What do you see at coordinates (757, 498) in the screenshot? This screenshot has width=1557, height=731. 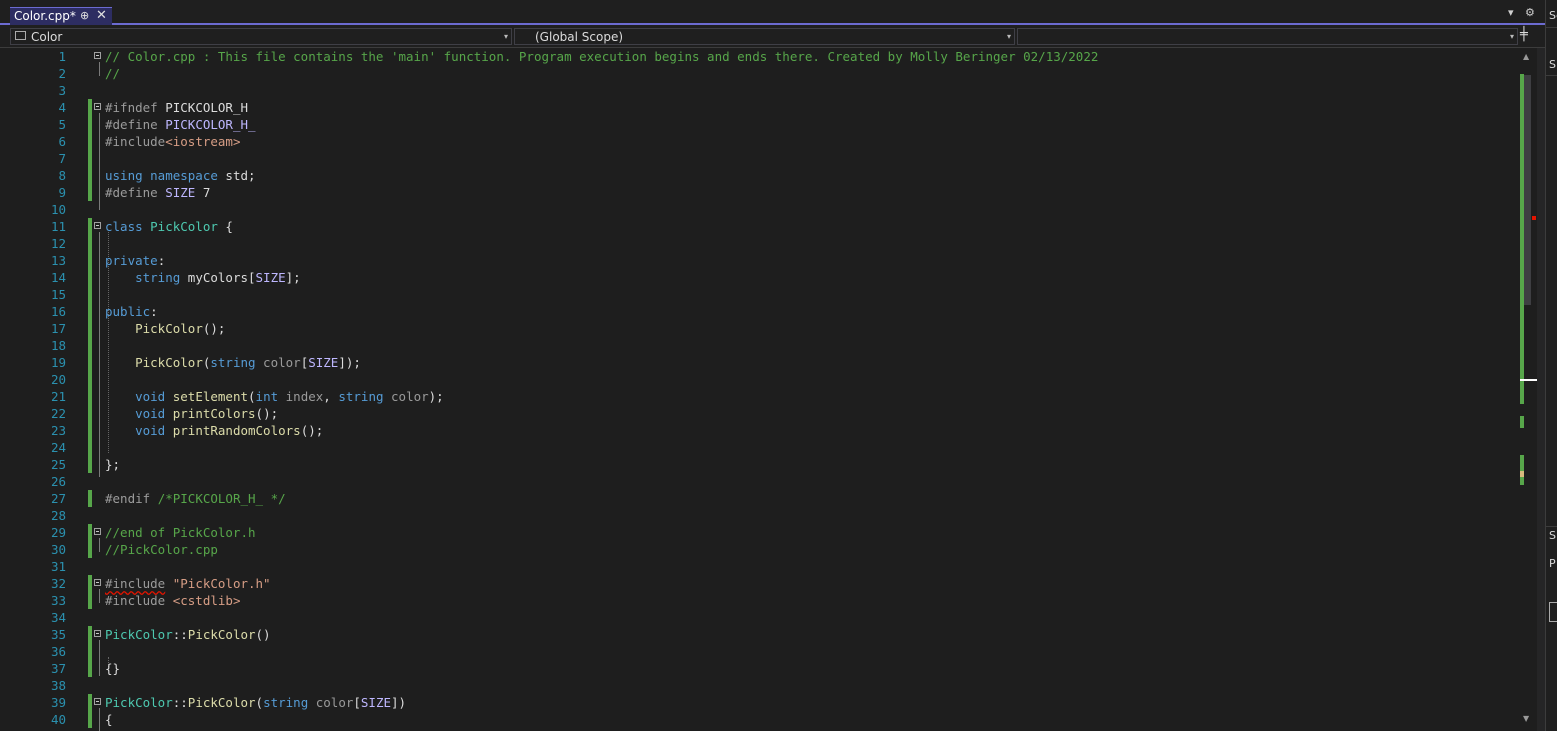 I see `code-line: 27 #endif /*PICKCOLOR_H_ */` at bounding box center [757, 498].